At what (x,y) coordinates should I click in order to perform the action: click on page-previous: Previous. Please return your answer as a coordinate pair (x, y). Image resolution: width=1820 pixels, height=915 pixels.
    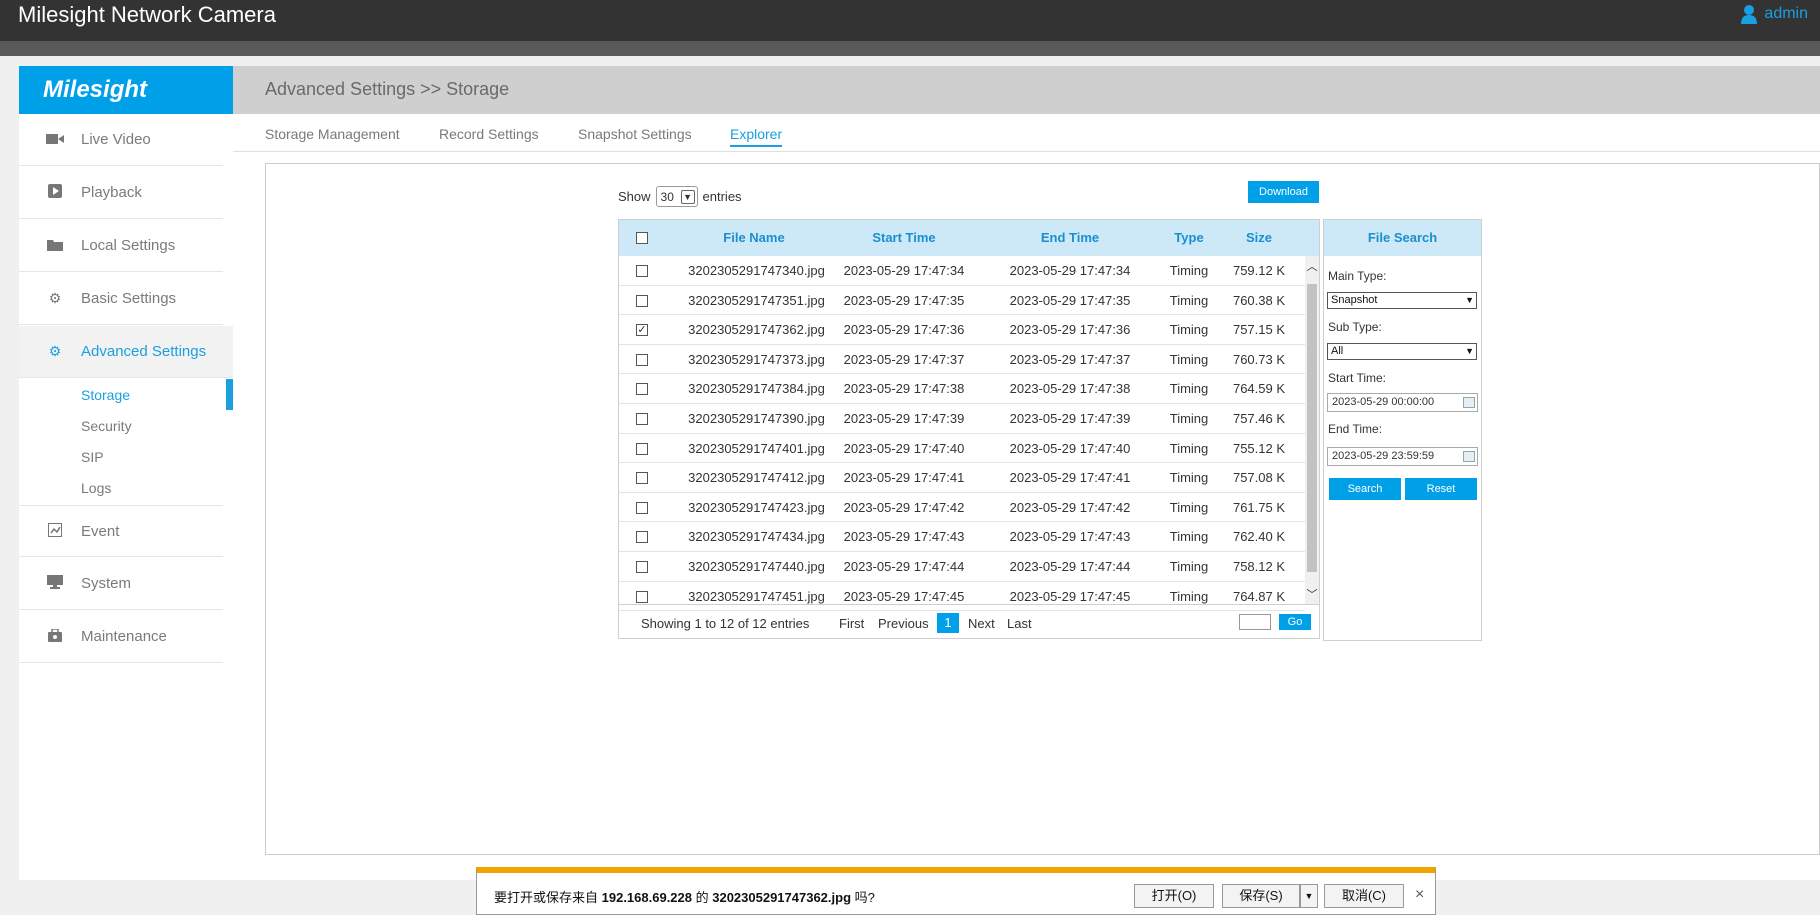
    Looking at the image, I should click on (903, 623).